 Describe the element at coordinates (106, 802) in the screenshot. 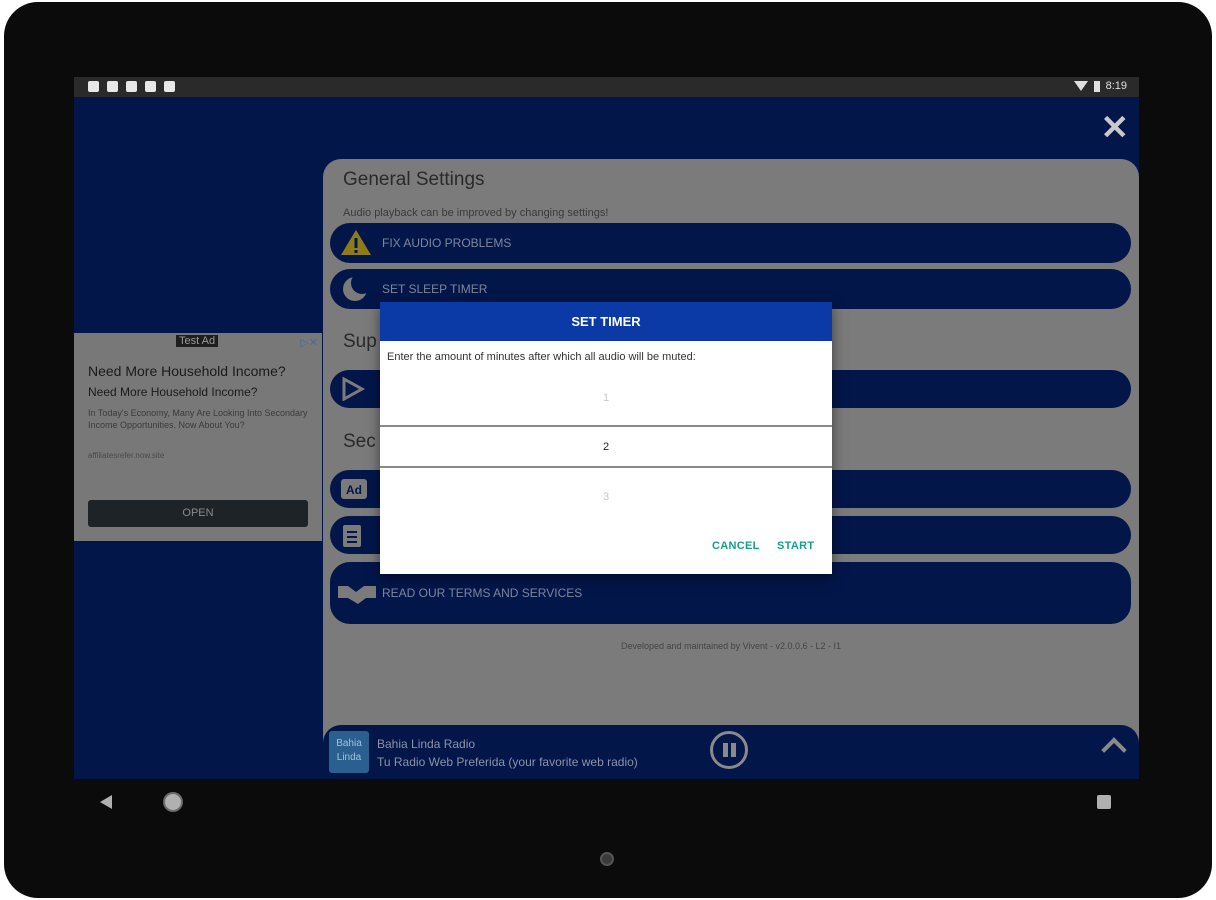

I see `back-icon` at that location.